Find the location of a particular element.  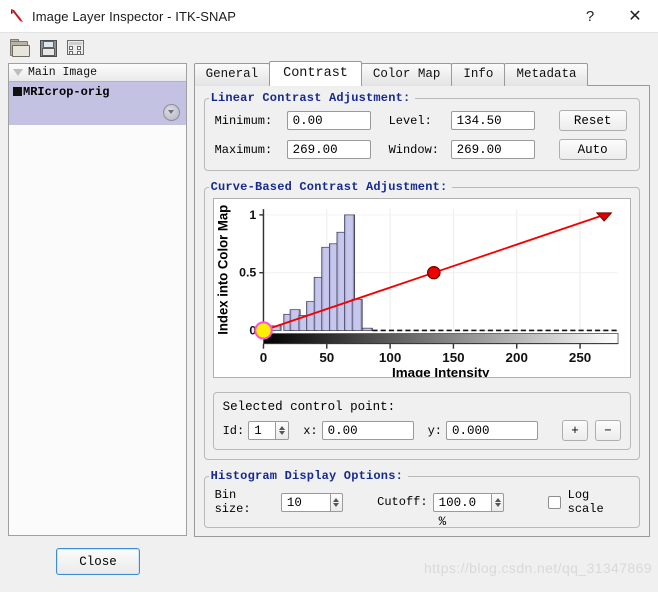

control-point-y-input: 0.000 is located at coordinates (492, 430).